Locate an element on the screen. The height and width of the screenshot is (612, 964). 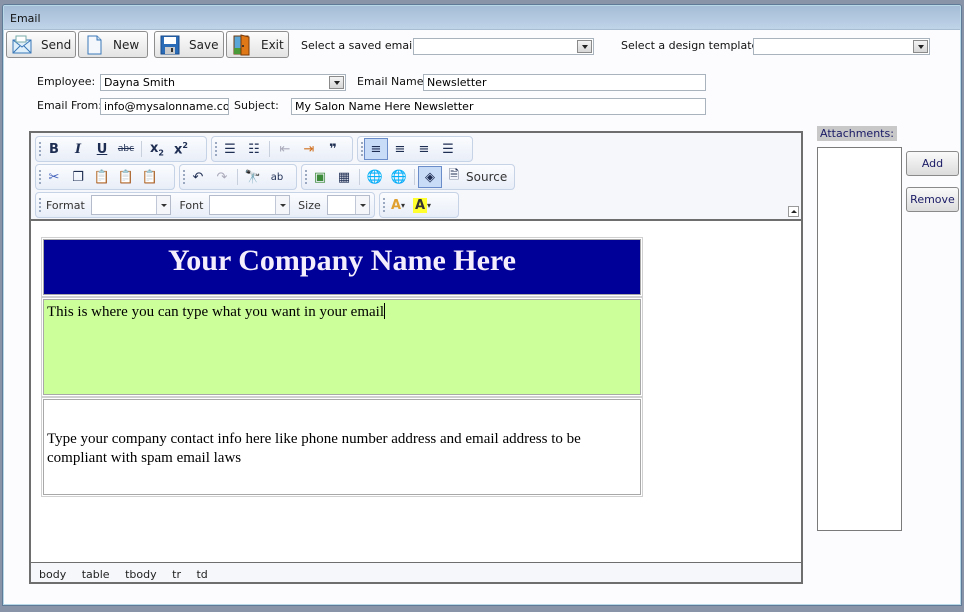
format-select is located at coordinates (131, 205).